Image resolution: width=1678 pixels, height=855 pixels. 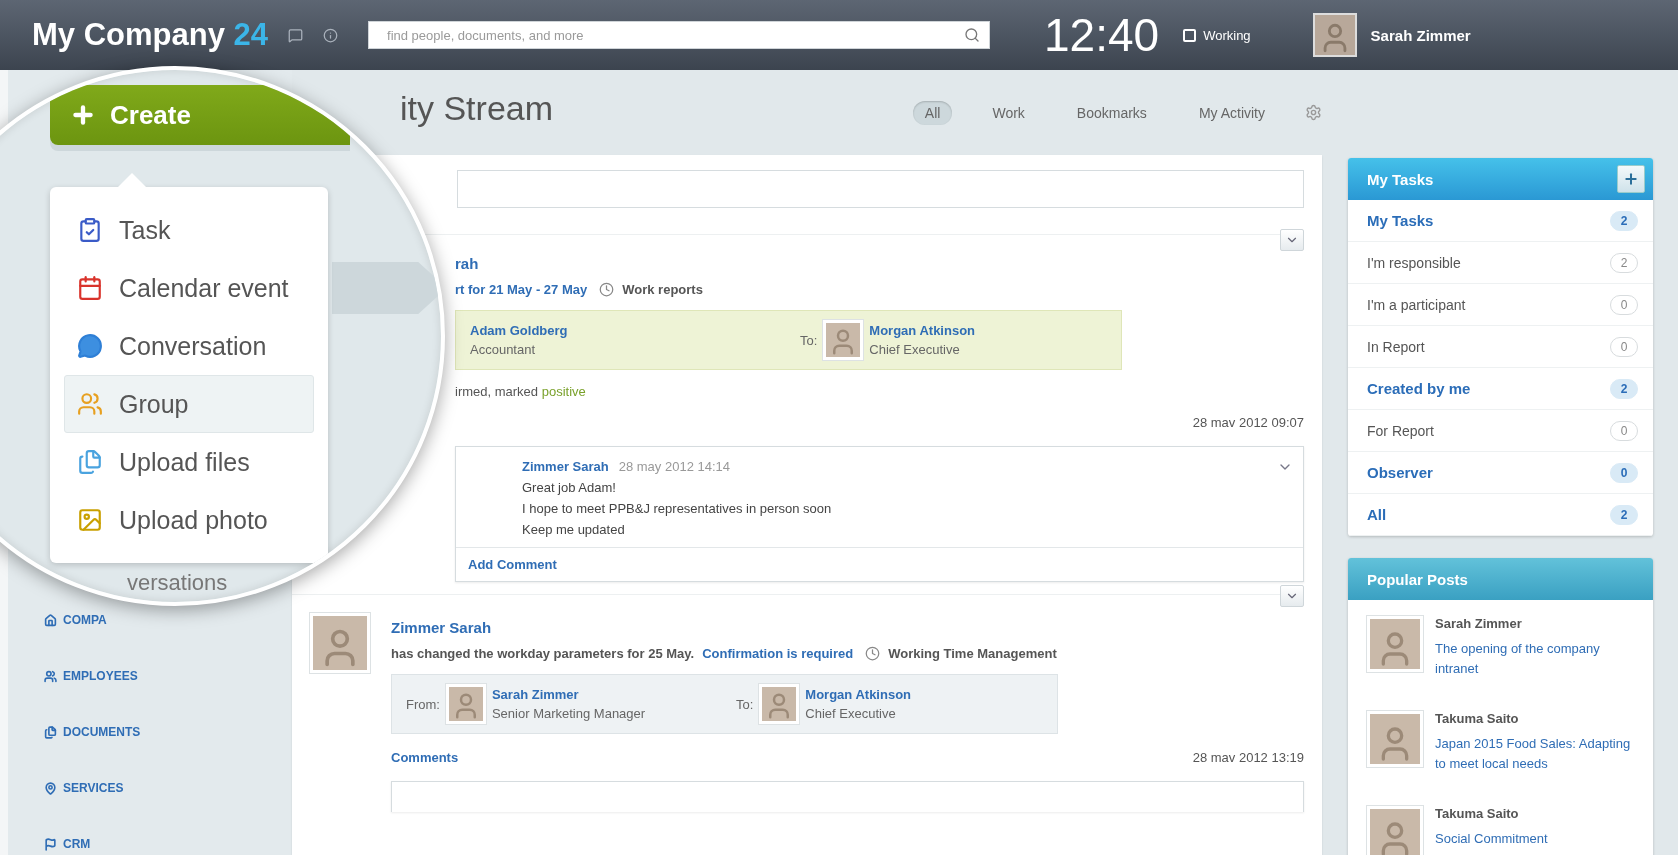 What do you see at coordinates (177, 583) in the screenshot?
I see `nav-text: versations` at bounding box center [177, 583].